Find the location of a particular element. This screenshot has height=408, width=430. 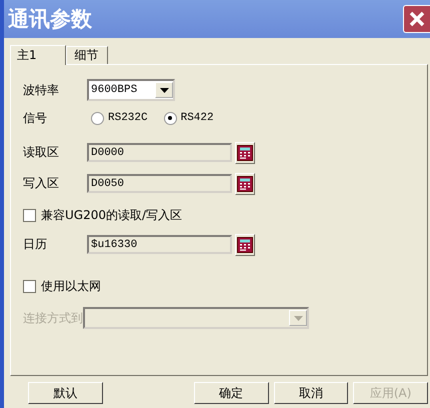

input-field: D0000 is located at coordinates (159, 152).